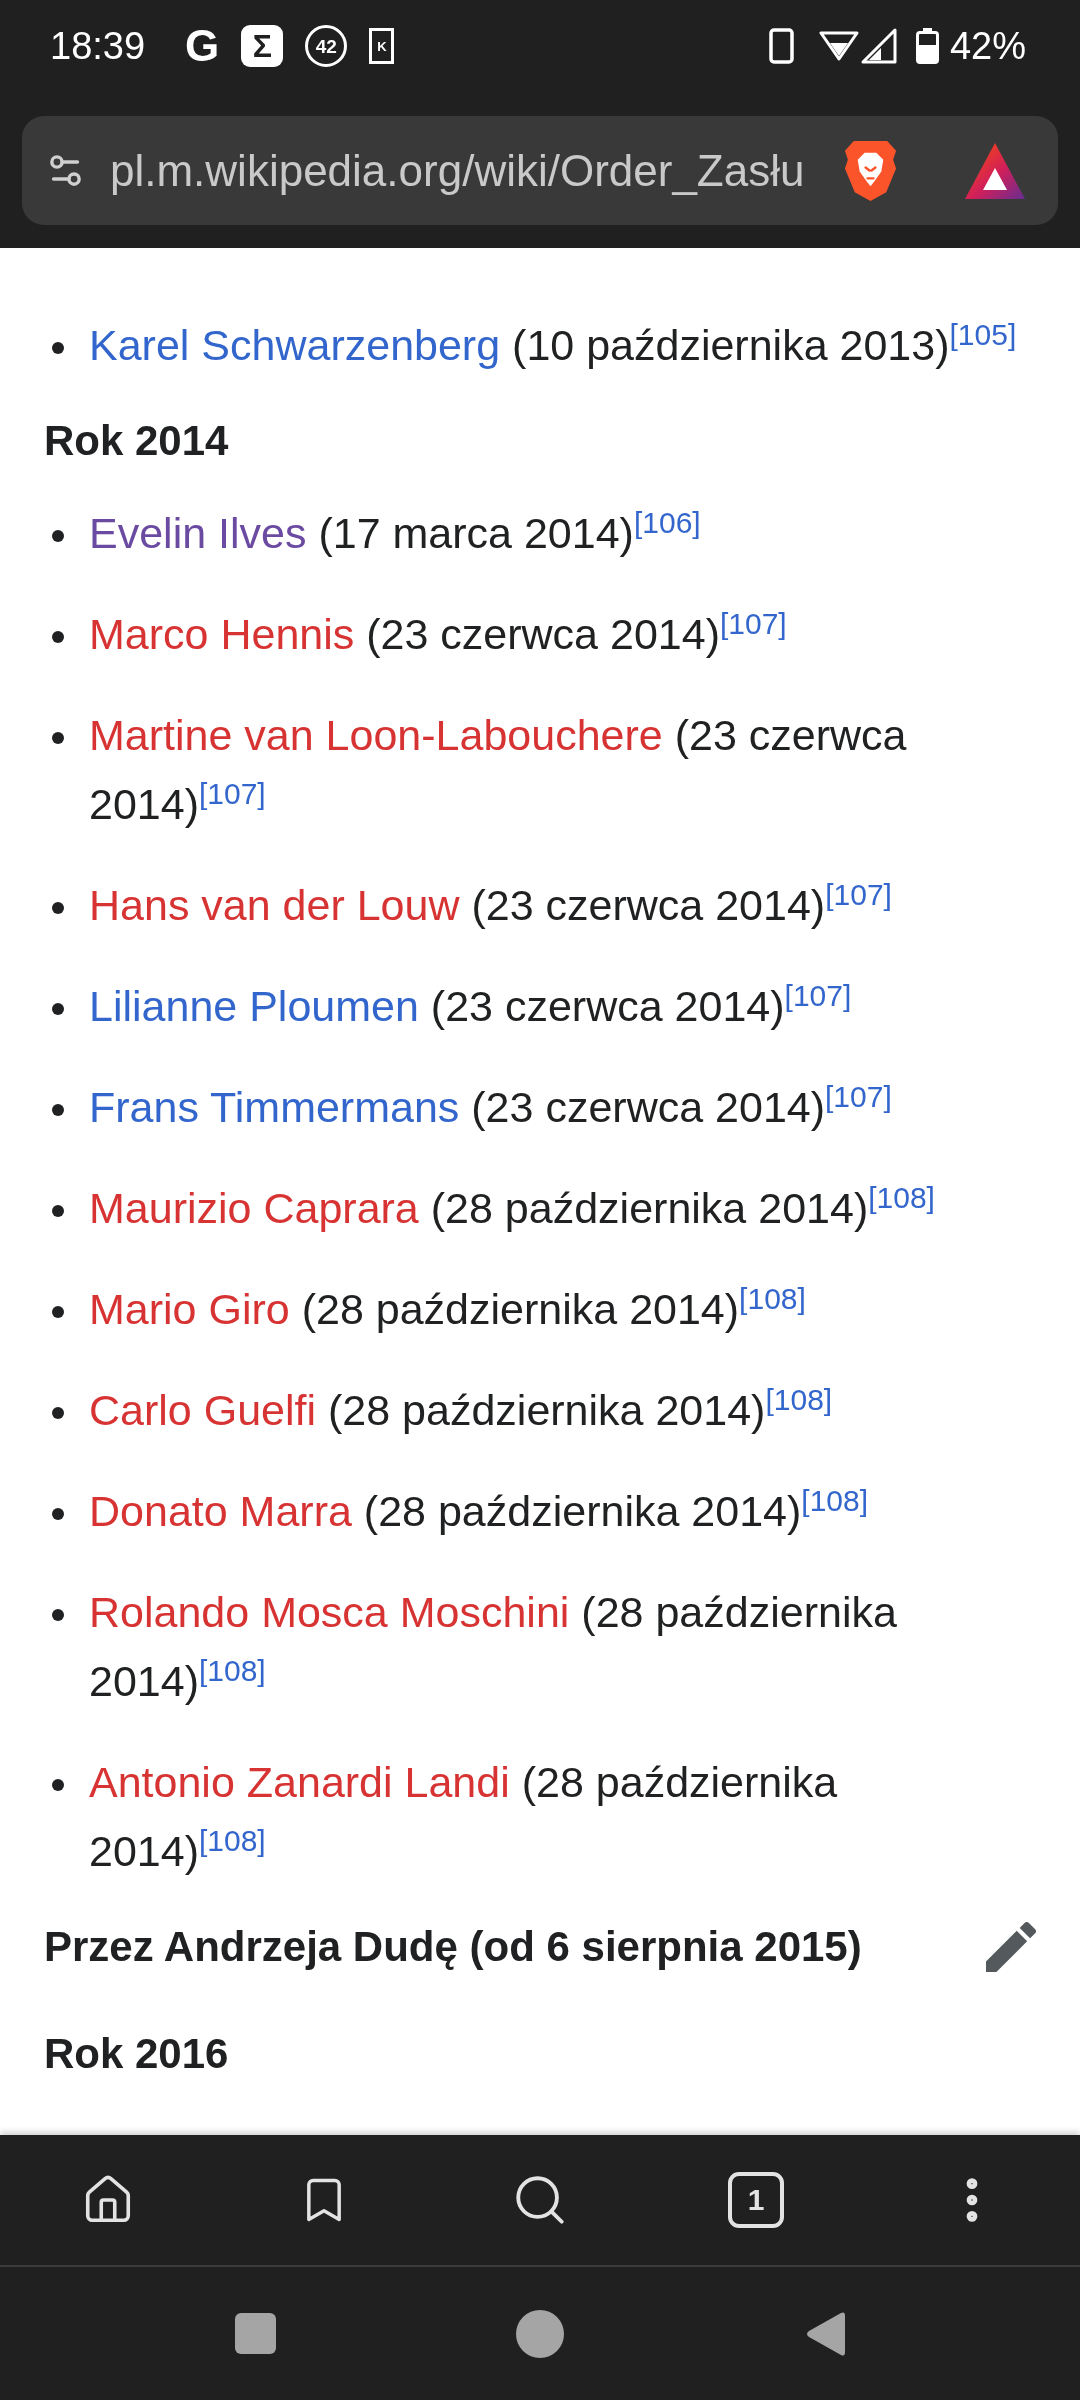 The height and width of the screenshot is (2400, 1080). What do you see at coordinates (220, 1511) in the screenshot?
I see `name-link: Donato Marra` at bounding box center [220, 1511].